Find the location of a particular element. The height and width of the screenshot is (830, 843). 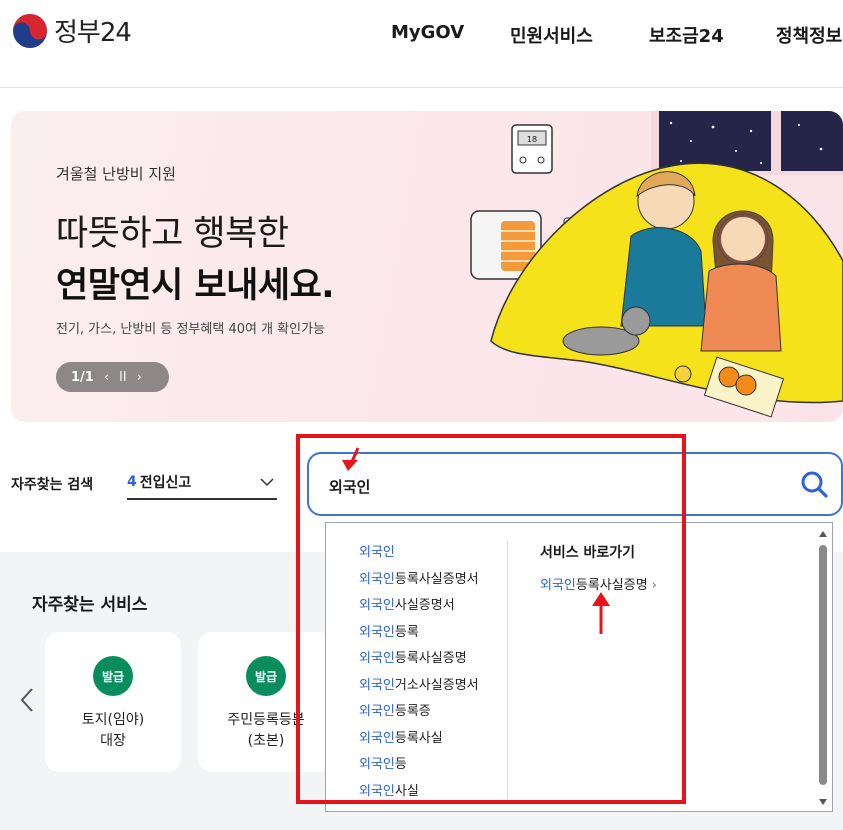

suggestion-item: 외국인등록 is located at coordinates (439, 634).